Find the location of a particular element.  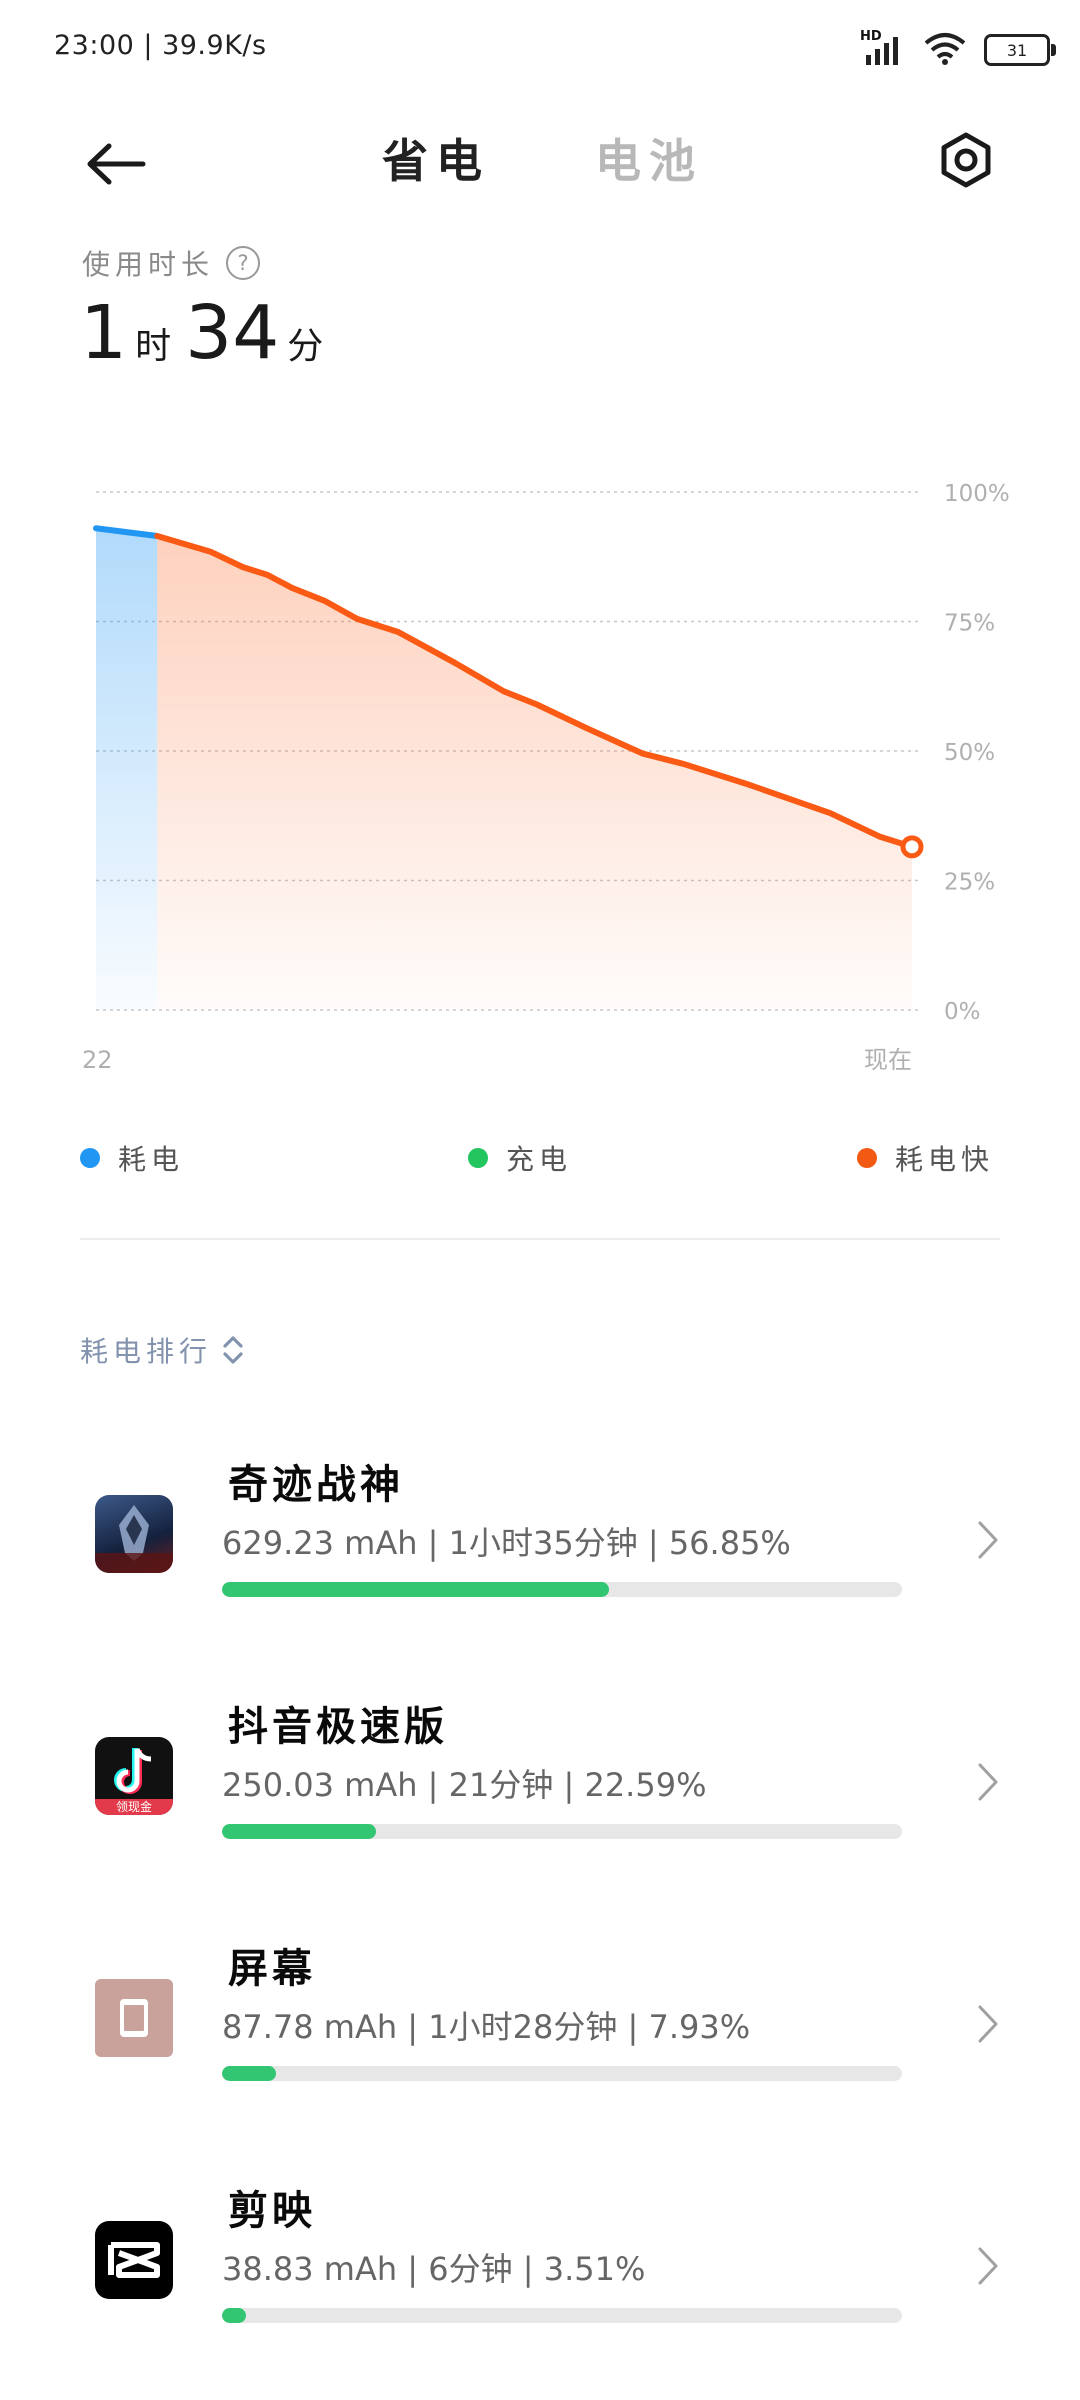

screen-icon is located at coordinates (134, 2018).